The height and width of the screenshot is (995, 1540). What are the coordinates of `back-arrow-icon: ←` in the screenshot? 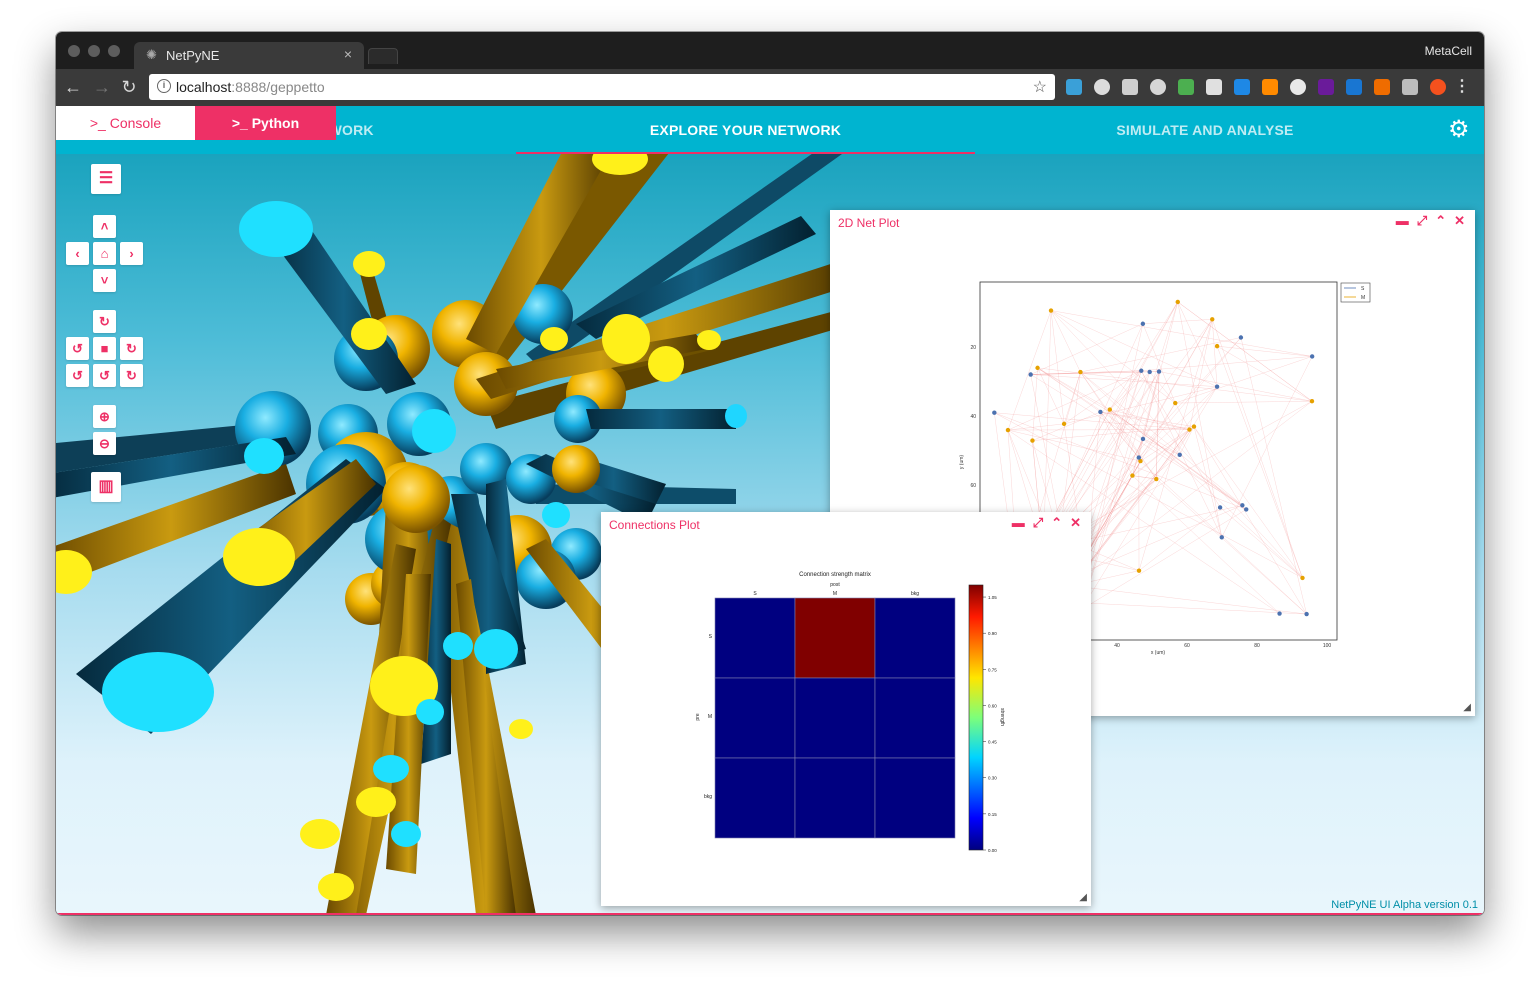 It's located at (73, 87).